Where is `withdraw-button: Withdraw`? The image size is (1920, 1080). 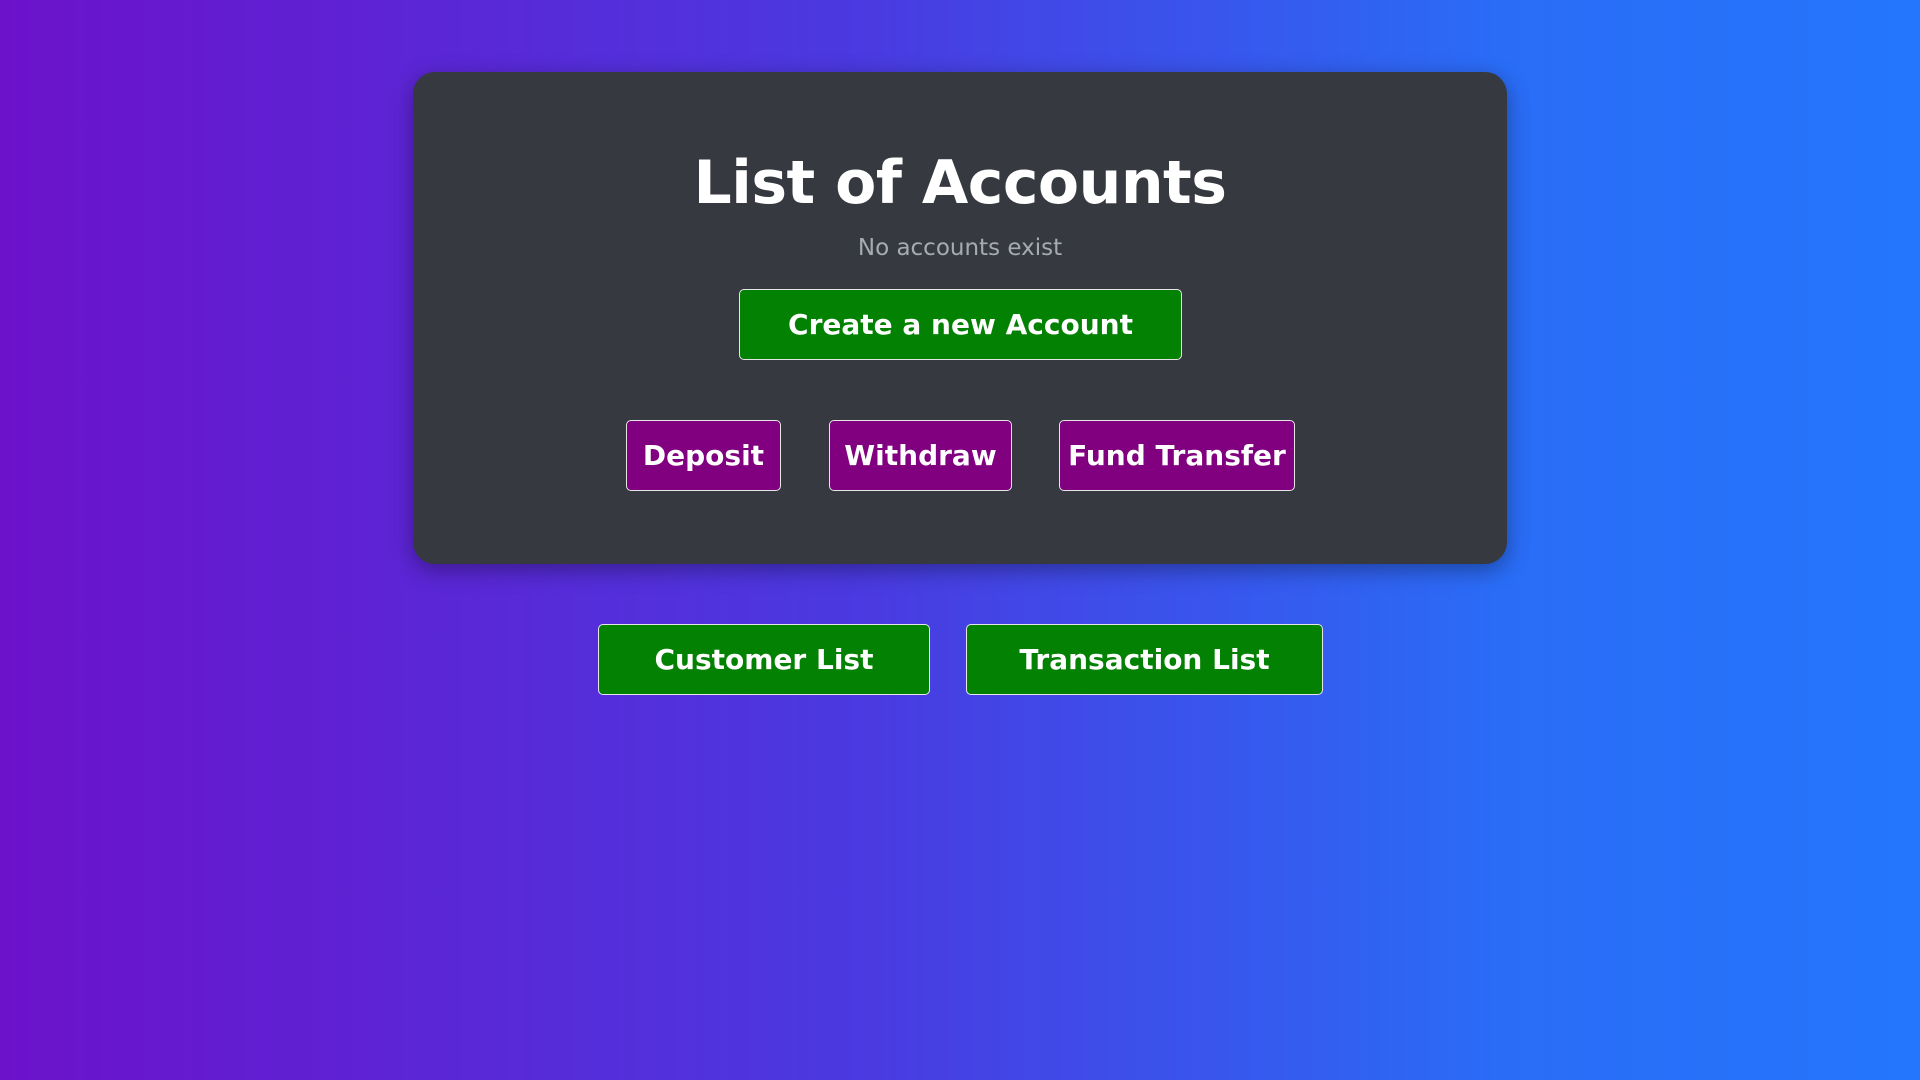 withdraw-button: Withdraw is located at coordinates (920, 455).